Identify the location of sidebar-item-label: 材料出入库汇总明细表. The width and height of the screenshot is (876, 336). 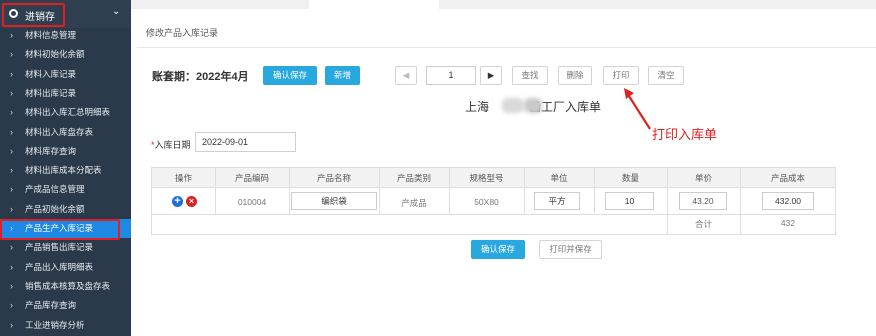
(68, 112).